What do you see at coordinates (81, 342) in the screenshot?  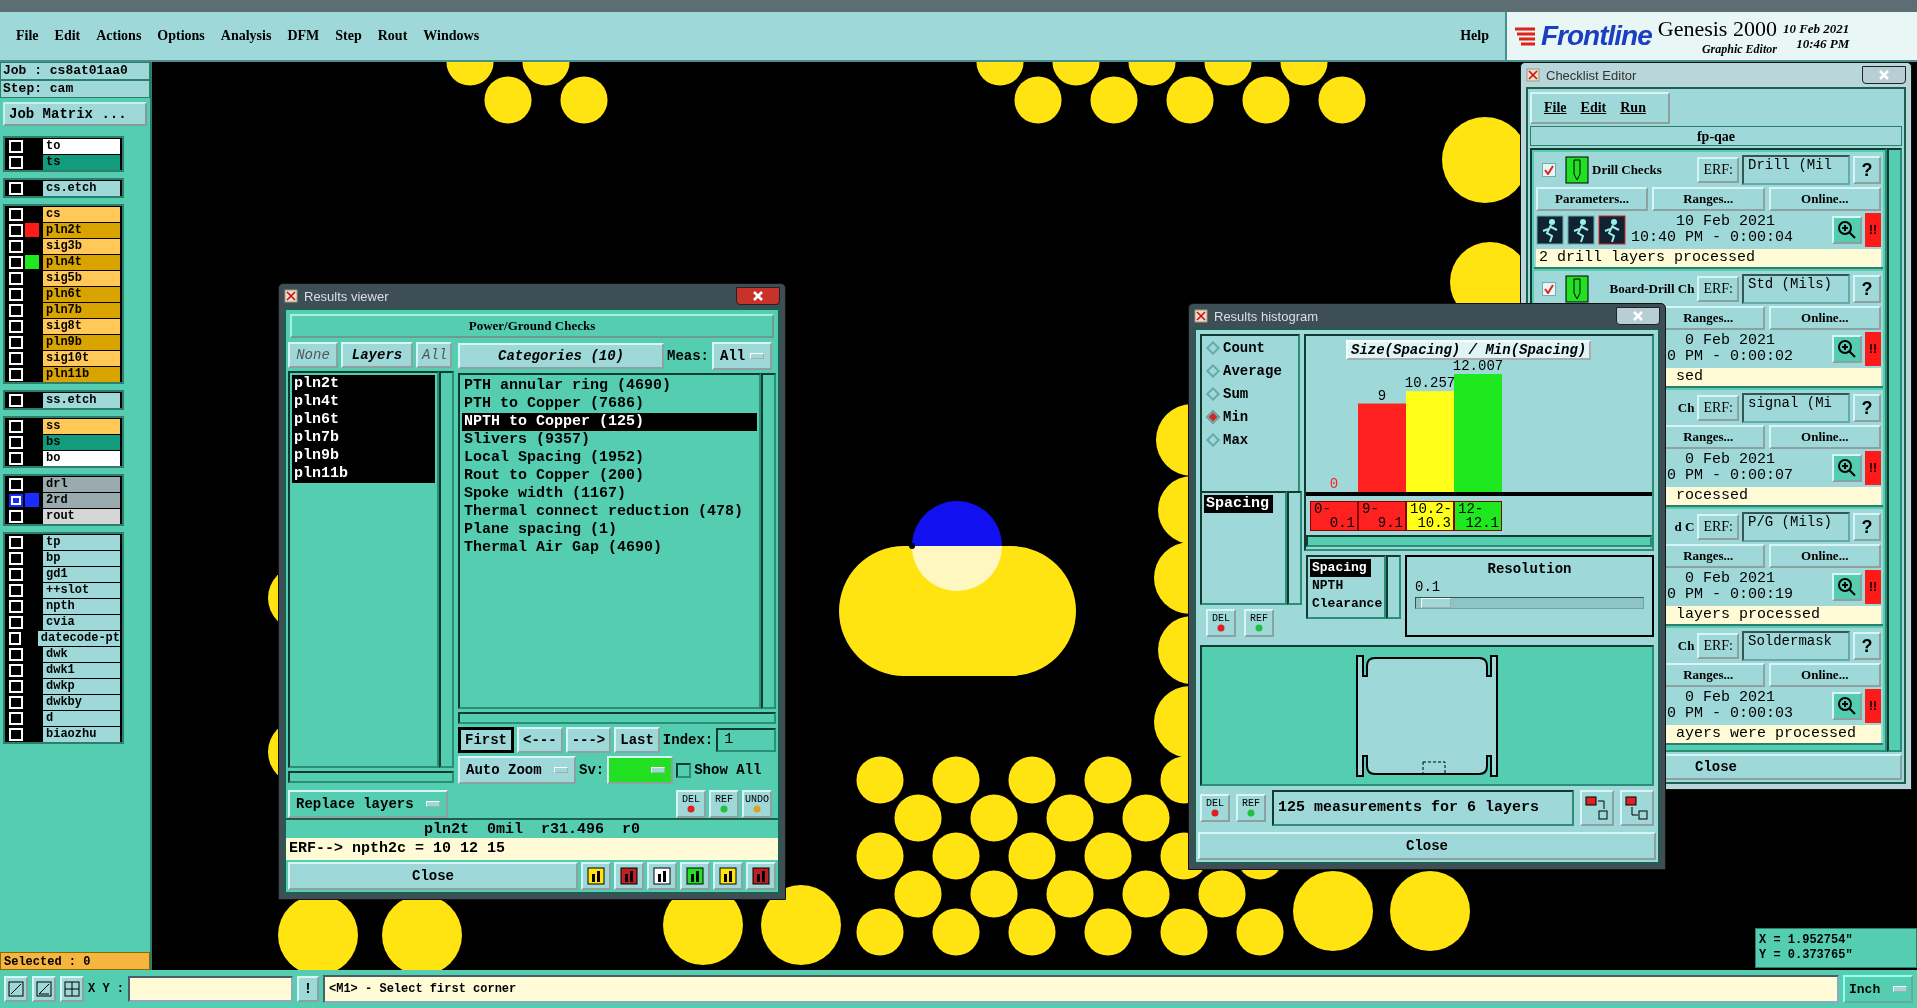 I see `layer-name: pln9b` at bounding box center [81, 342].